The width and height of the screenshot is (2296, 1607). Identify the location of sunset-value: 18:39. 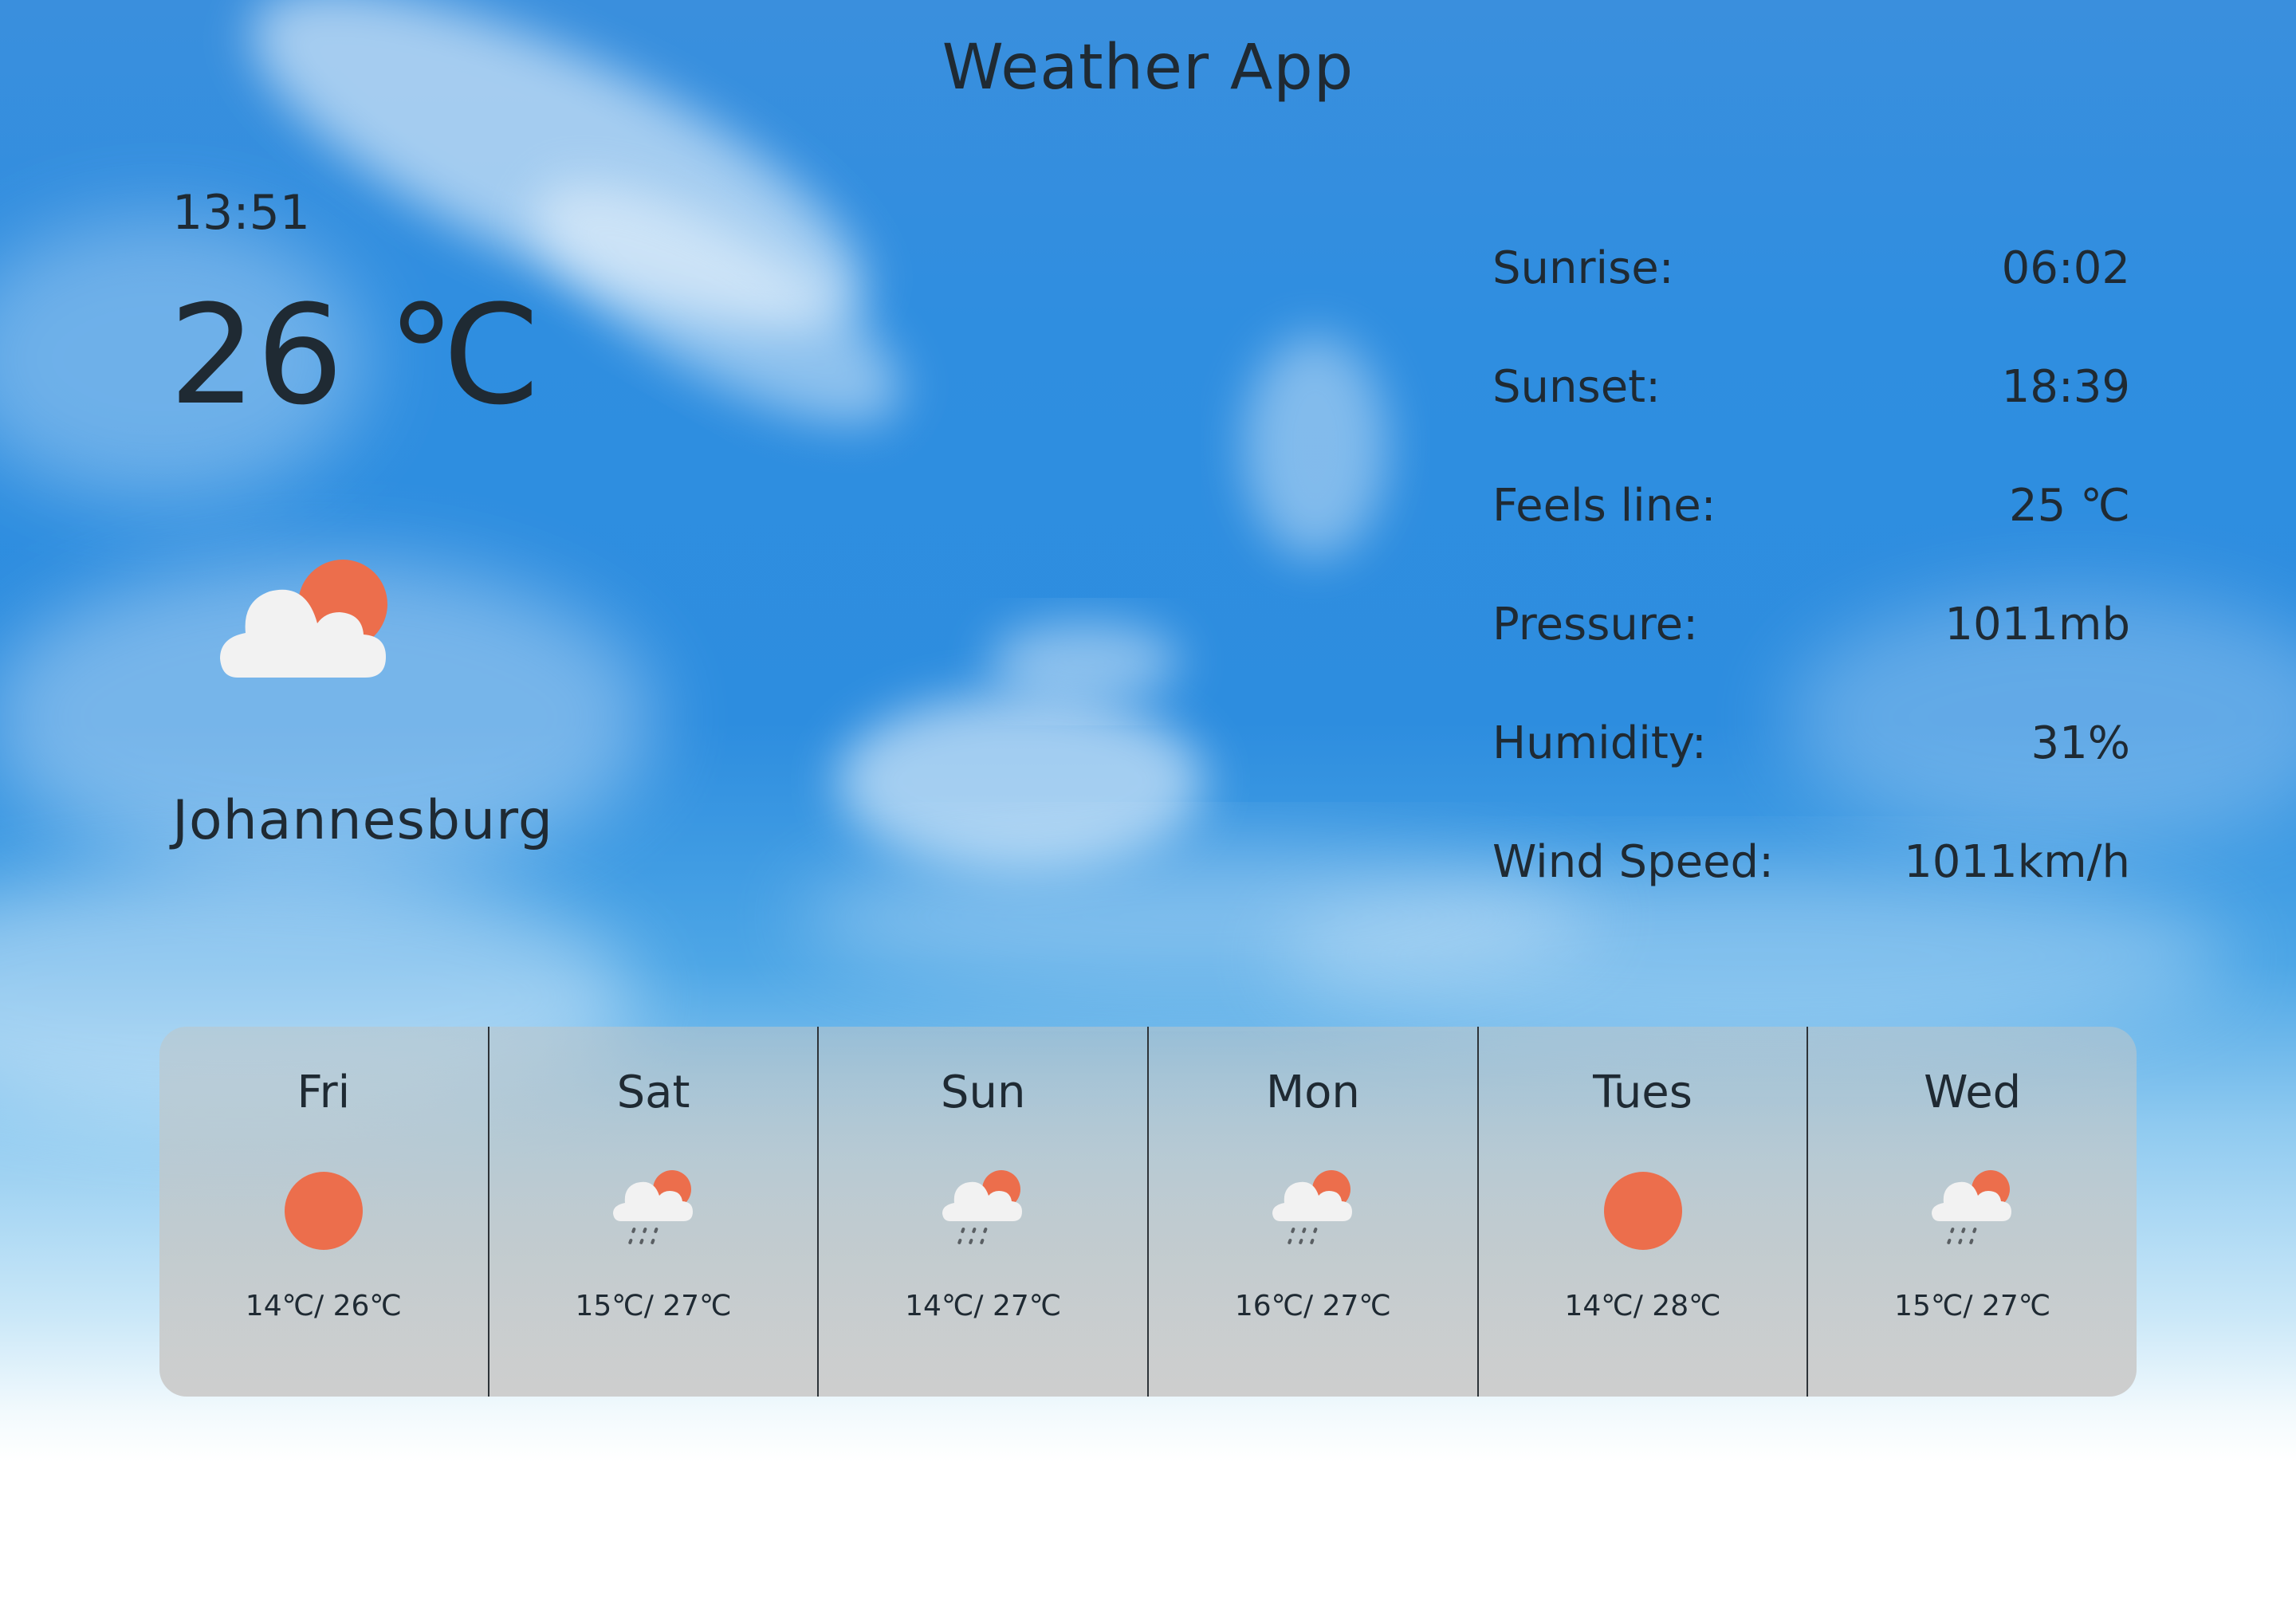
(2065, 387).